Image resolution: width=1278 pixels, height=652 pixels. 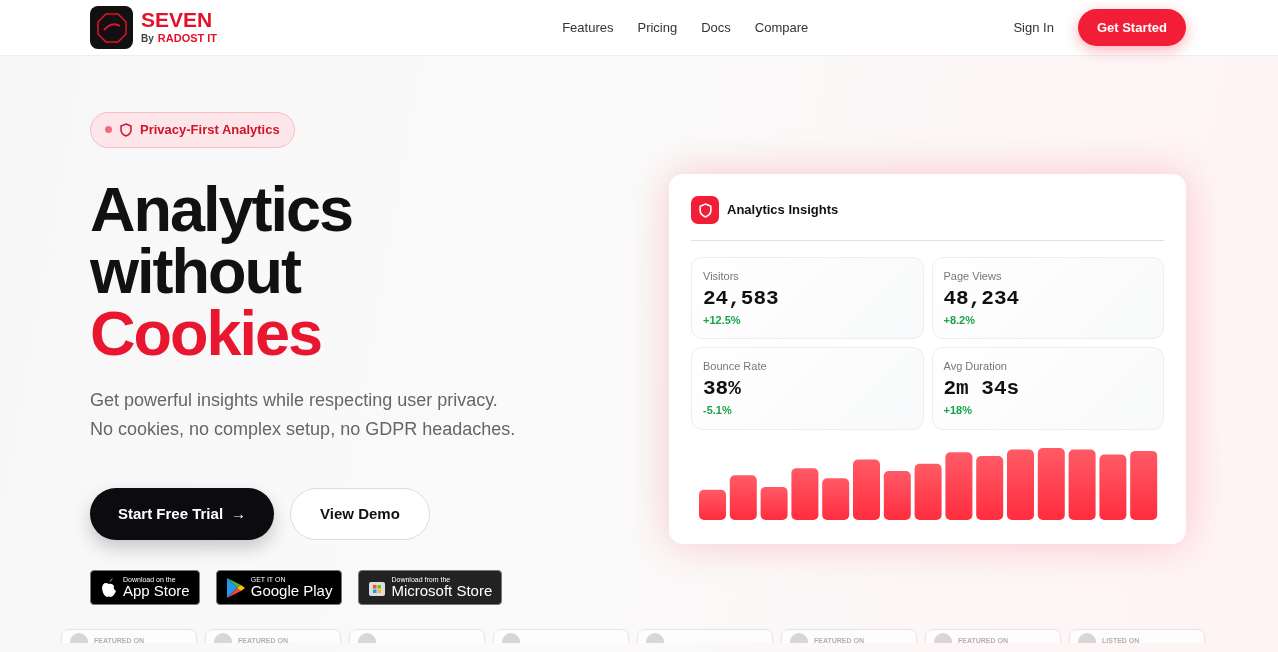 What do you see at coordinates (177, 19) in the screenshot?
I see `brand-name: SEVEN` at bounding box center [177, 19].